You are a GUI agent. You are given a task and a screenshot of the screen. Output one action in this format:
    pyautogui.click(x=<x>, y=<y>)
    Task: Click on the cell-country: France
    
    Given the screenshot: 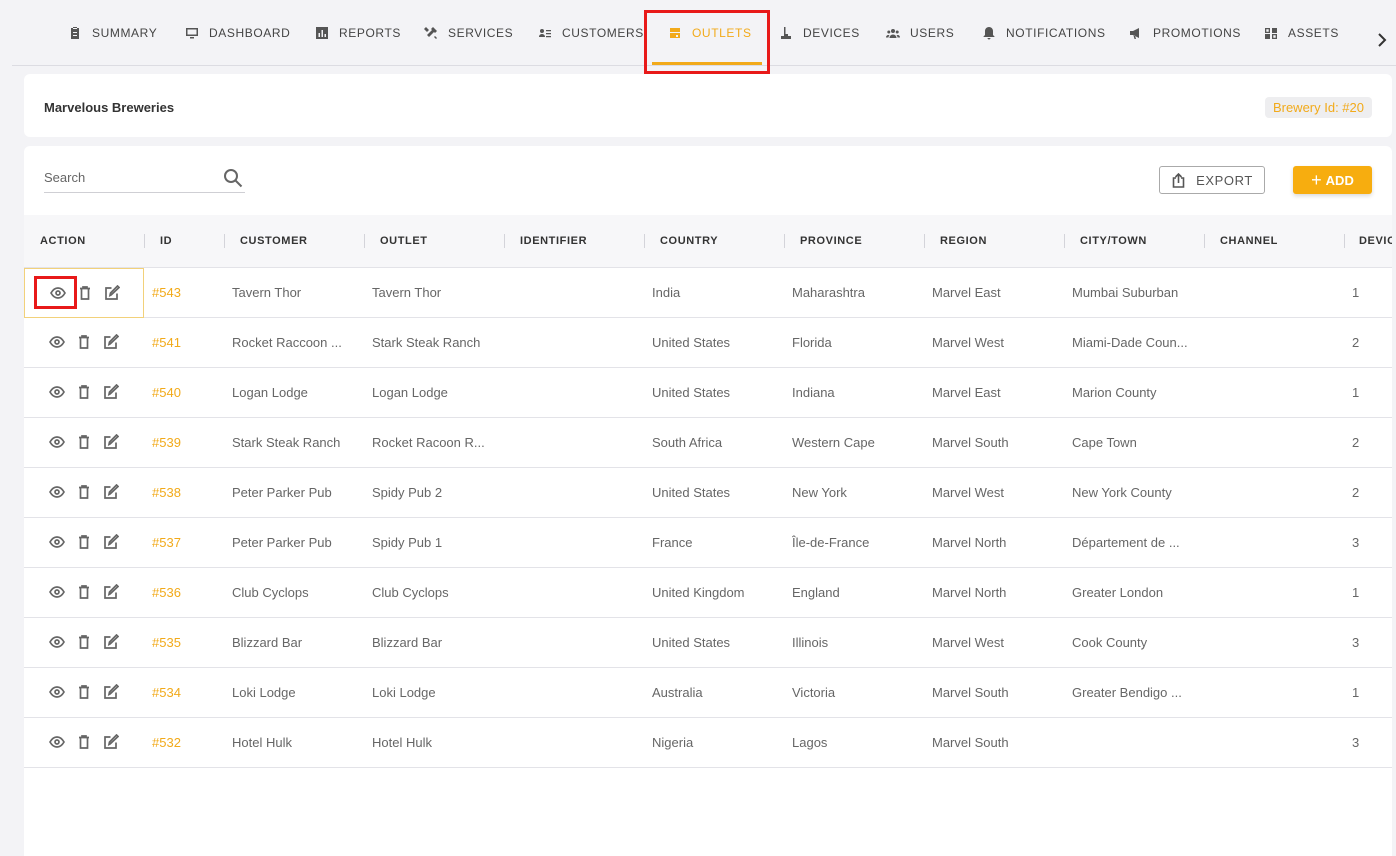 What is the action you would take?
    pyautogui.click(x=672, y=542)
    